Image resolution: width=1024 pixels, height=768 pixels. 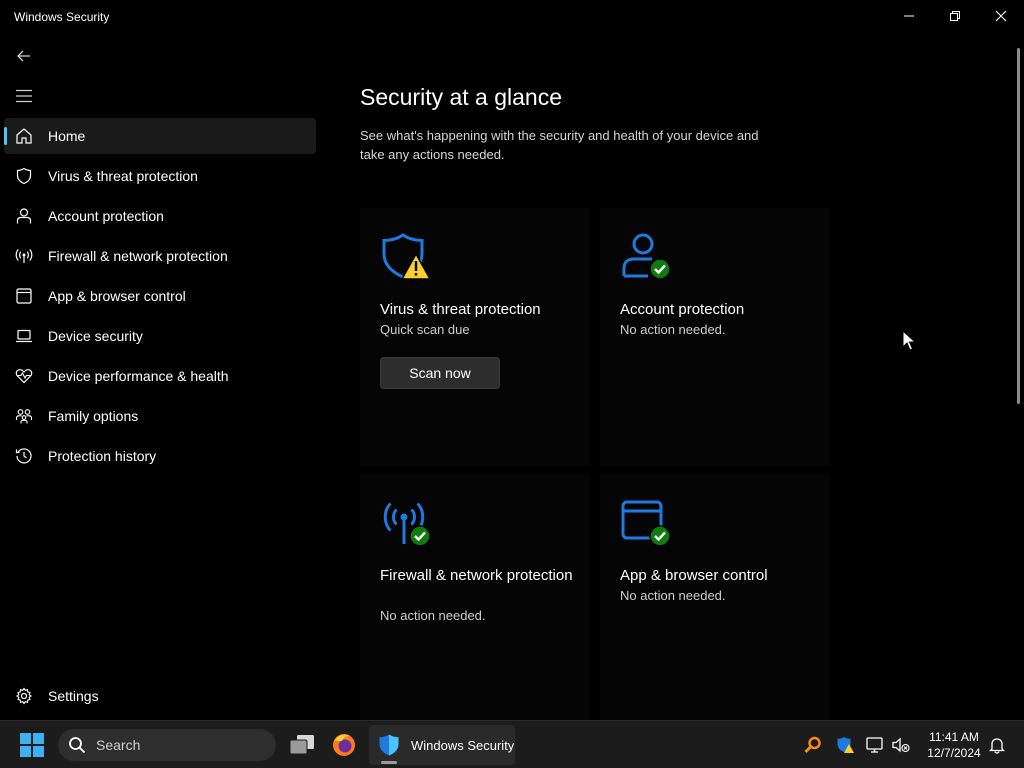 What do you see at coordinates (93, 416) in the screenshot?
I see `sidebar-item-label: Family options` at bounding box center [93, 416].